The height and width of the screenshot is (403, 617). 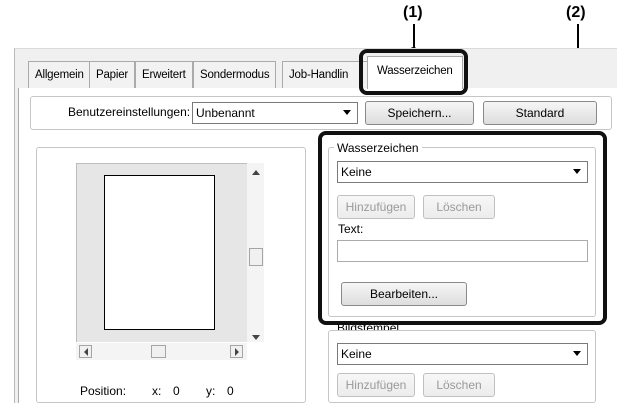 I want to click on tab-sondermodus: Sondermodus, so click(x=235, y=74).